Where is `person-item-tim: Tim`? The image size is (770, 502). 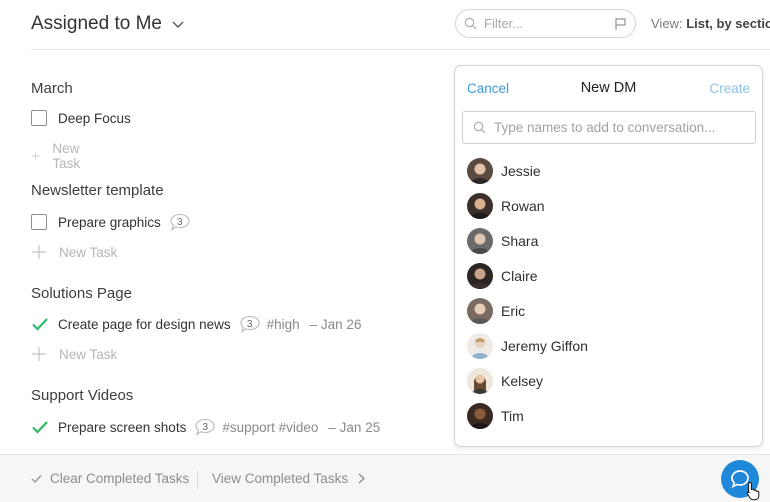
person-item-tim: Tim is located at coordinates (495, 416).